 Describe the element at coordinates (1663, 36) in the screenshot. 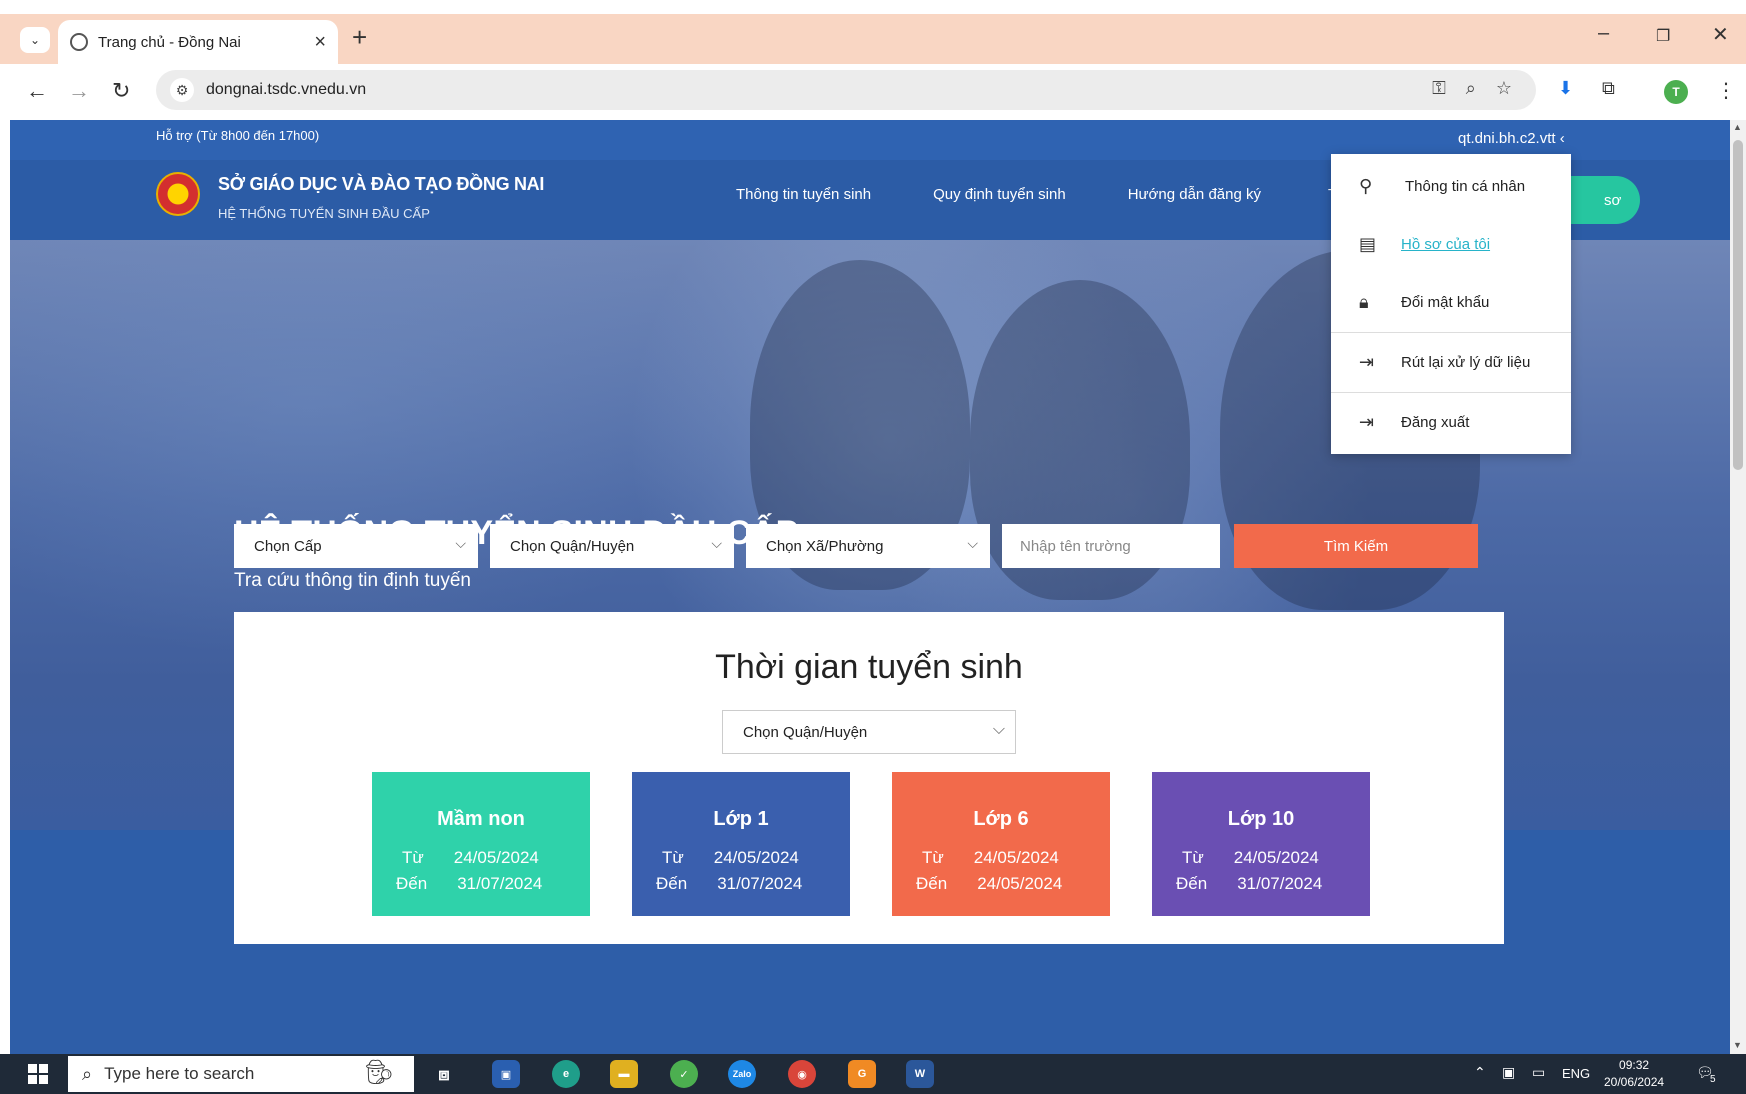

I see `restore-icon: ❐` at that location.